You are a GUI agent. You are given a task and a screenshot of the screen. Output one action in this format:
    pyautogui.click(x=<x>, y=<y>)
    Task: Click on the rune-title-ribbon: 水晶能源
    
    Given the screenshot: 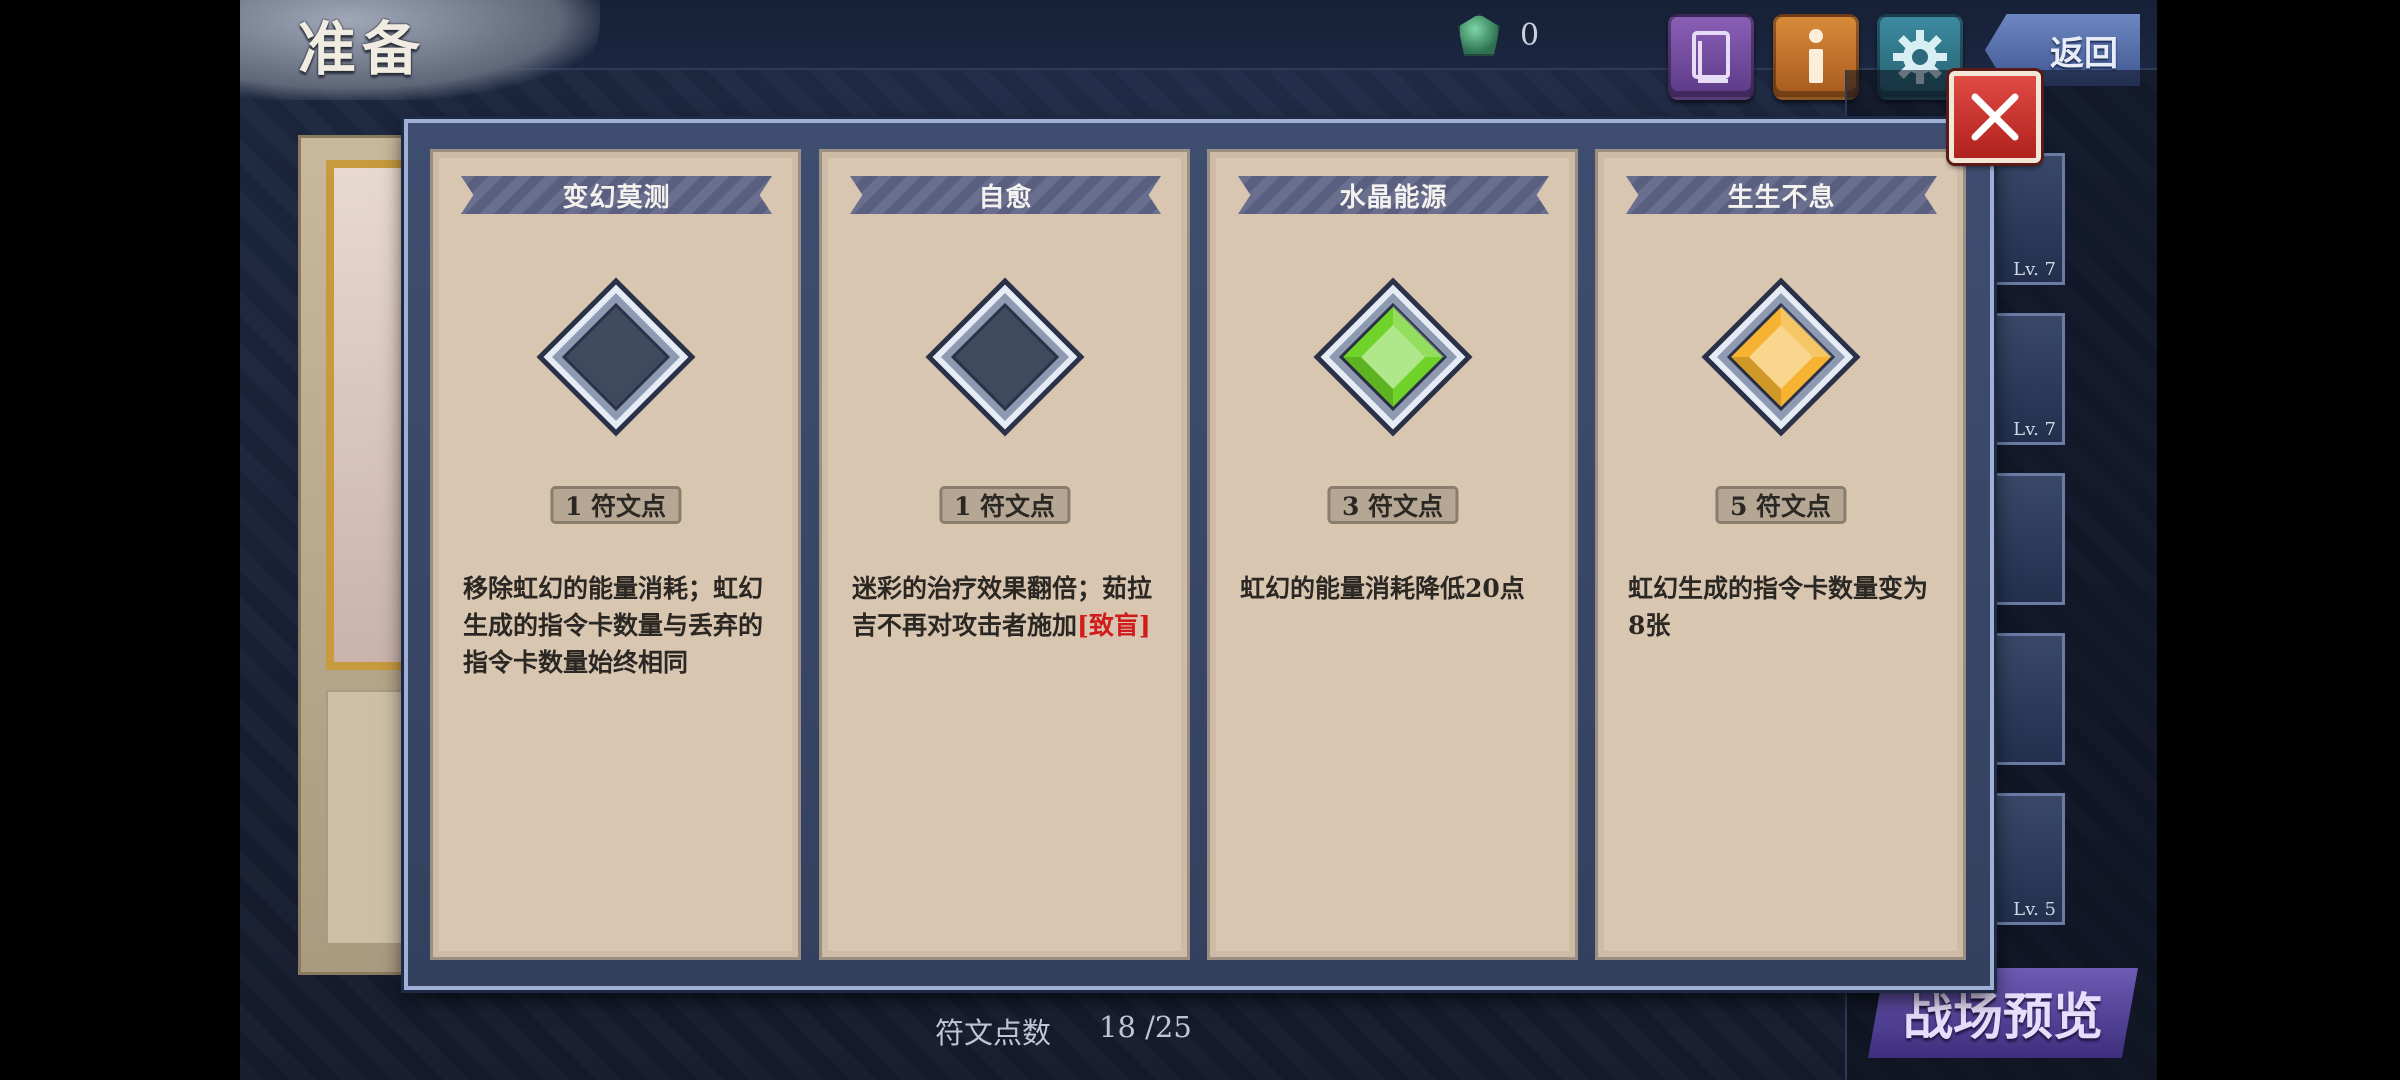 What is the action you would take?
    pyautogui.click(x=1393, y=195)
    